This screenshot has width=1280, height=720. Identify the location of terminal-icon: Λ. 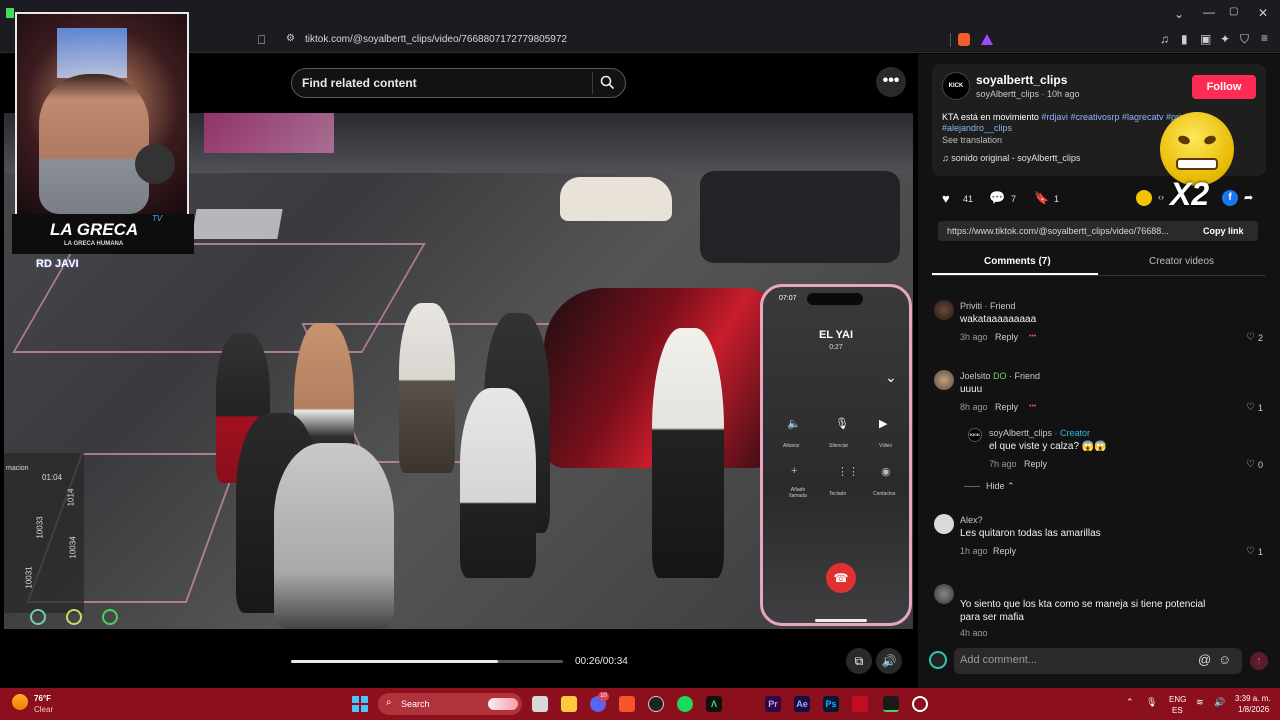
(714, 704).